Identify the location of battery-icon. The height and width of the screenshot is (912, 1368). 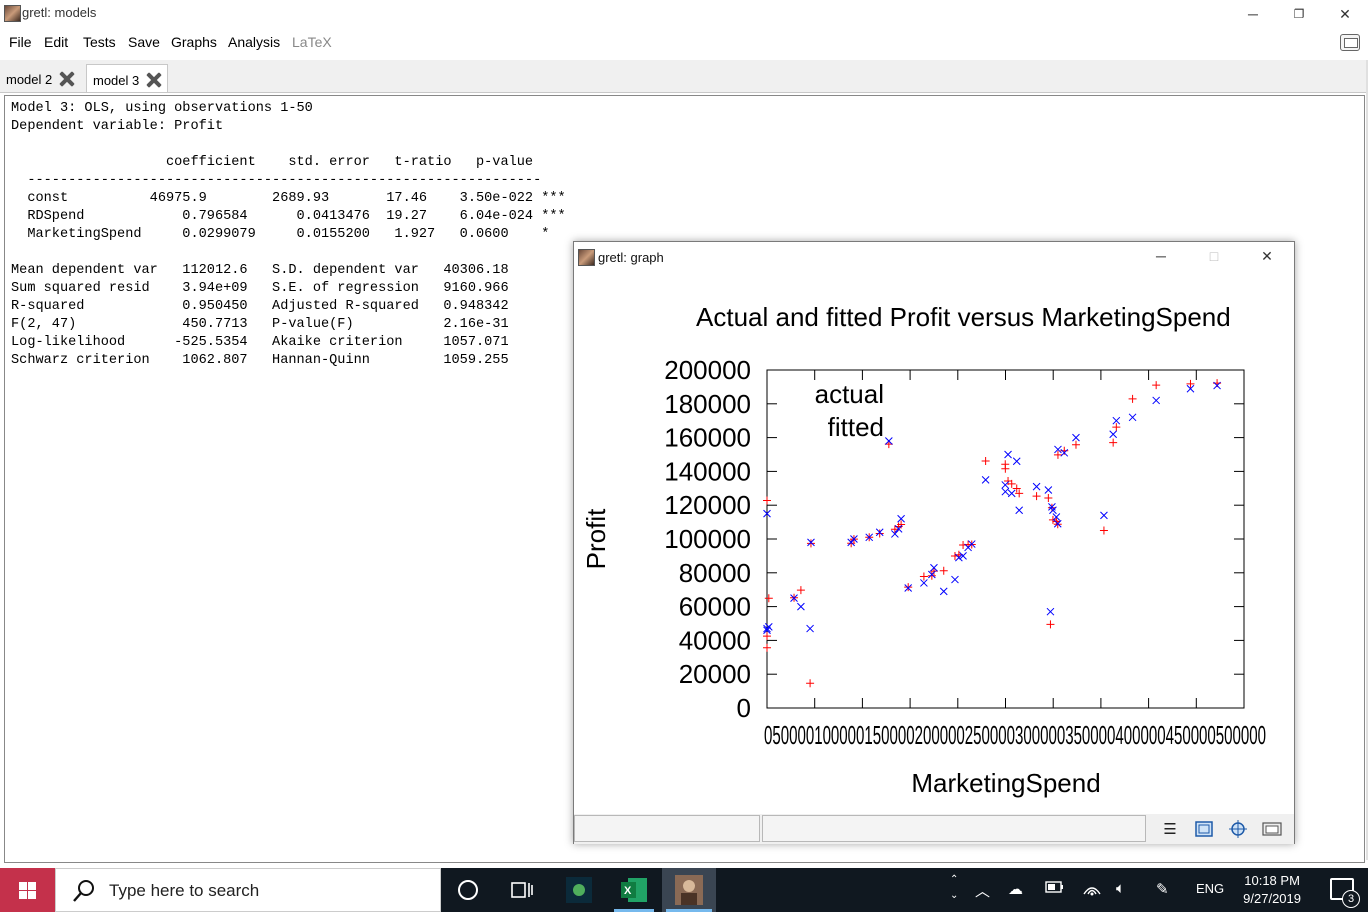
(1055, 889).